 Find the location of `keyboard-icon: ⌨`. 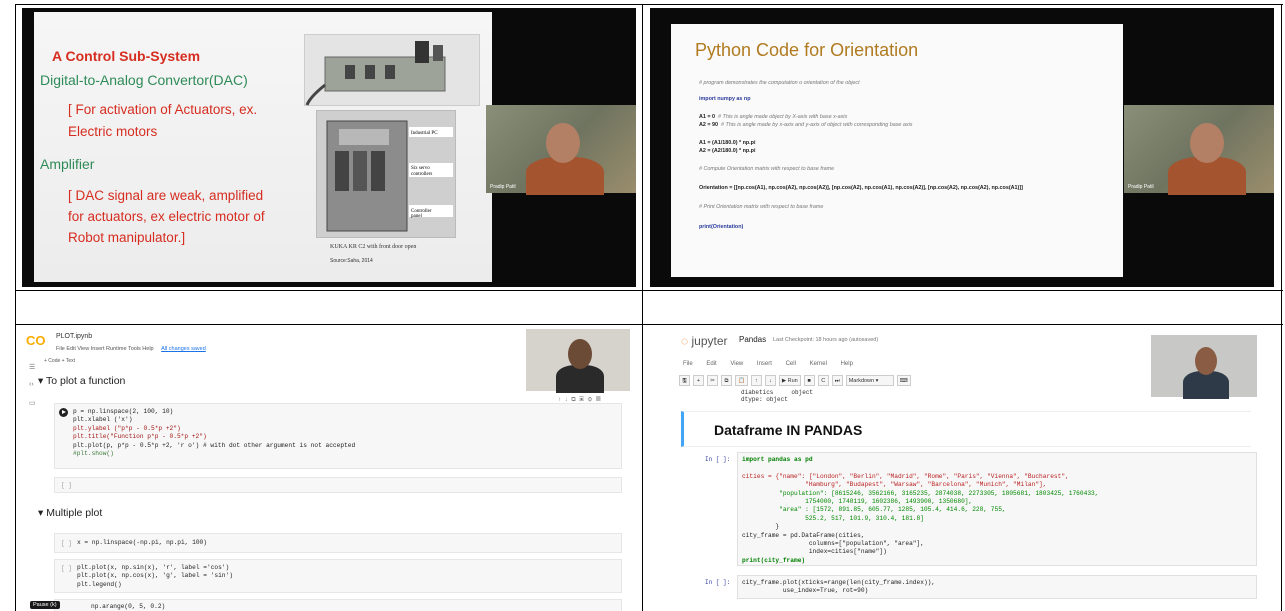

keyboard-icon: ⌨ is located at coordinates (903, 380).